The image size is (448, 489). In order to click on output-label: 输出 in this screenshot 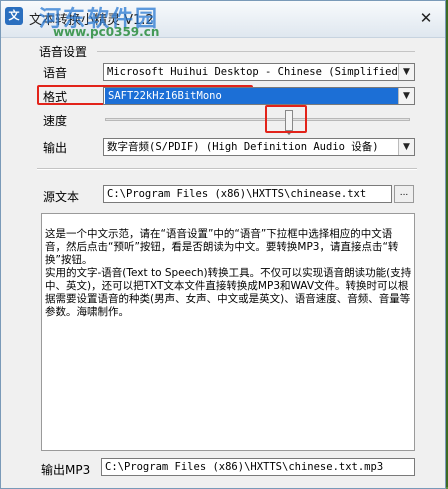, I will do `click(55, 148)`.